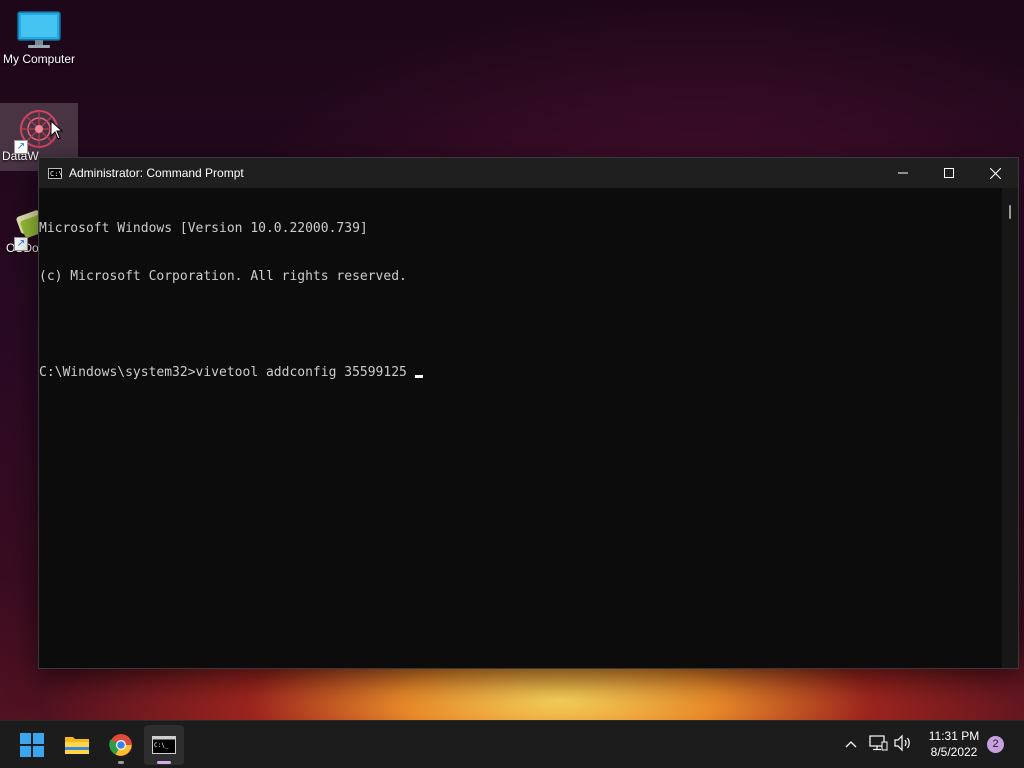 This screenshot has height=768, width=1024. I want to click on mouse-cursor-icon, so click(57, 130).